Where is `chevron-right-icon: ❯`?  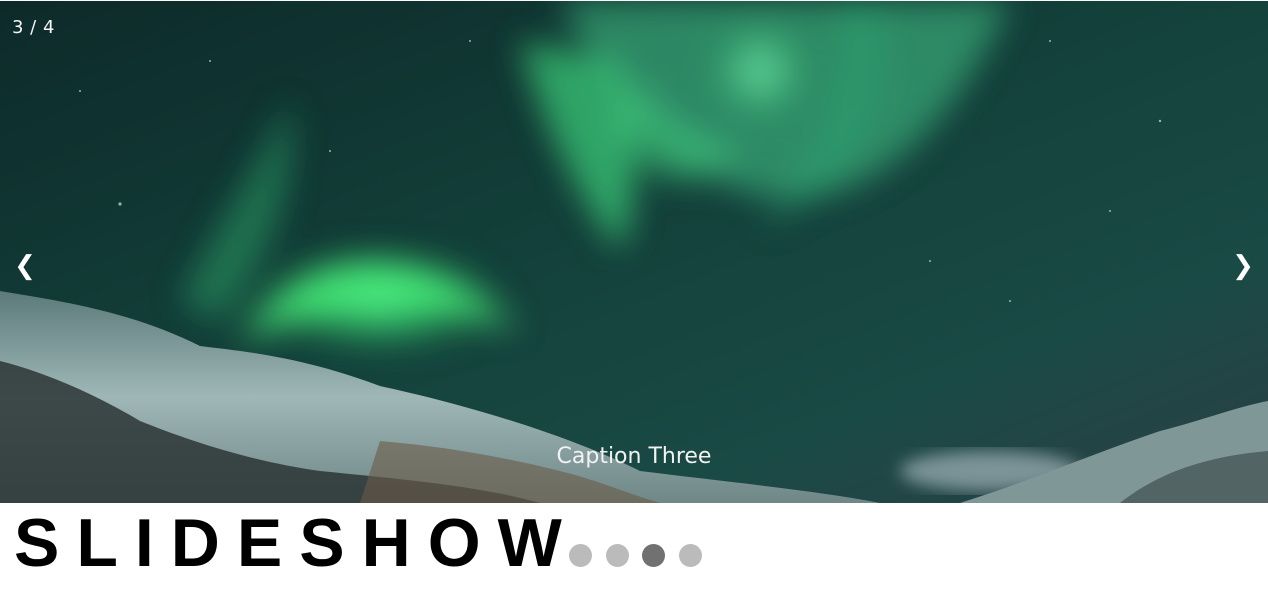
chevron-right-icon: ❯ is located at coordinates (1243, 266).